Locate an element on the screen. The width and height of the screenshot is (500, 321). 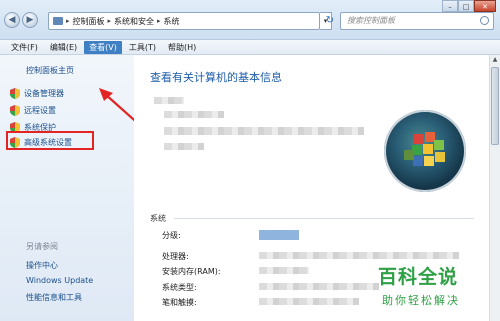
system-type-label: 系统类型: is located at coordinates (179, 287).